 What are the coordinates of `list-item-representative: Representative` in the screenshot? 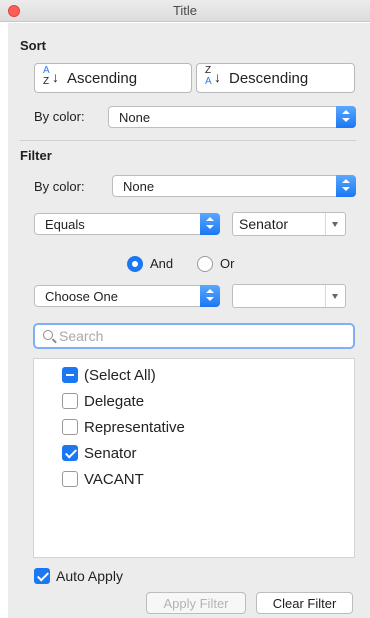 It's located at (123, 427).